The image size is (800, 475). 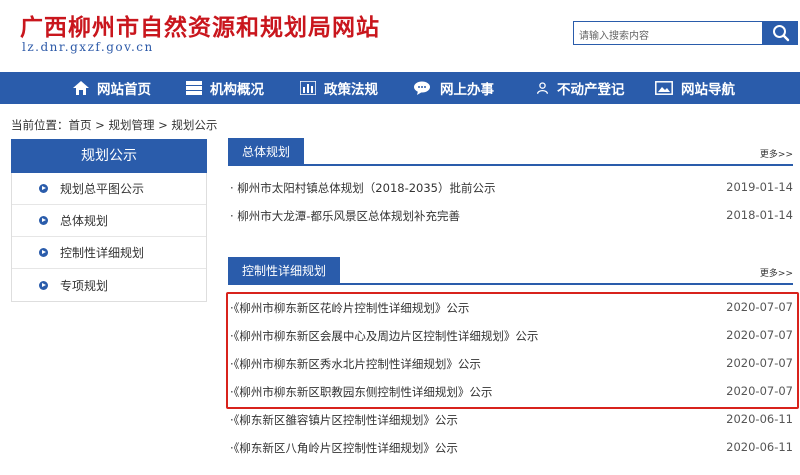 I want to click on list-item-title: ·《柳东新区雒容镇片区控制性详细规划》公示, so click(x=344, y=420).